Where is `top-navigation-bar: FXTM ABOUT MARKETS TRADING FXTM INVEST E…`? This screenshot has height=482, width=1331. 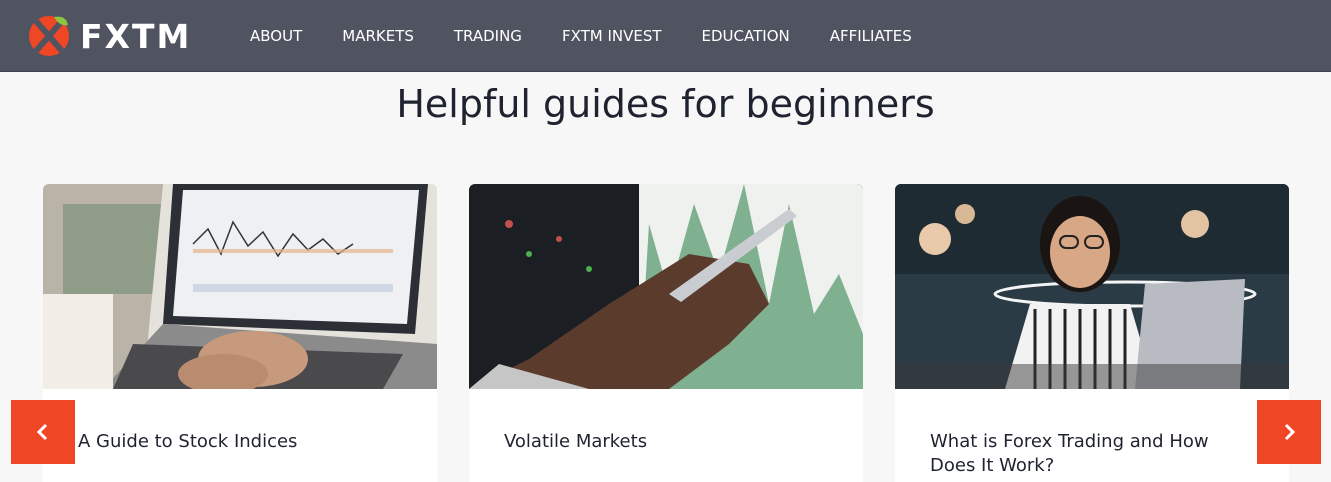 top-navigation-bar: FXTM ABOUT MARKETS TRADING FXTM INVEST E… is located at coordinates (665, 36).